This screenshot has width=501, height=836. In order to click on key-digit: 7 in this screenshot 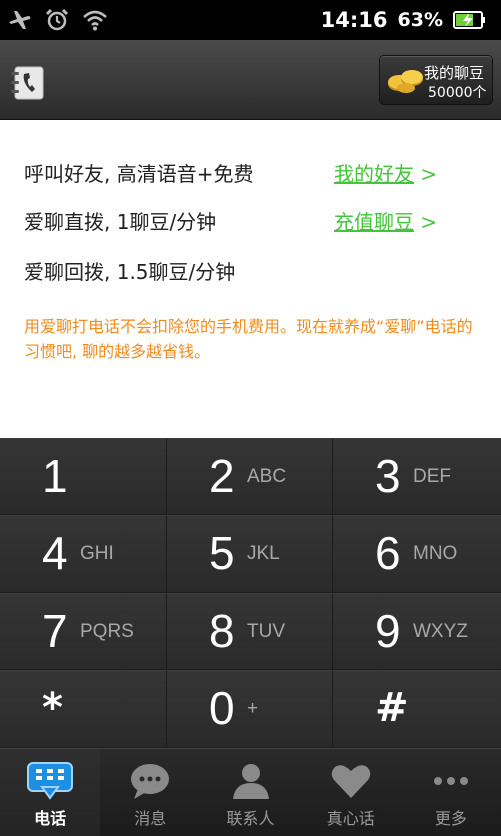, I will do `click(55, 631)`.